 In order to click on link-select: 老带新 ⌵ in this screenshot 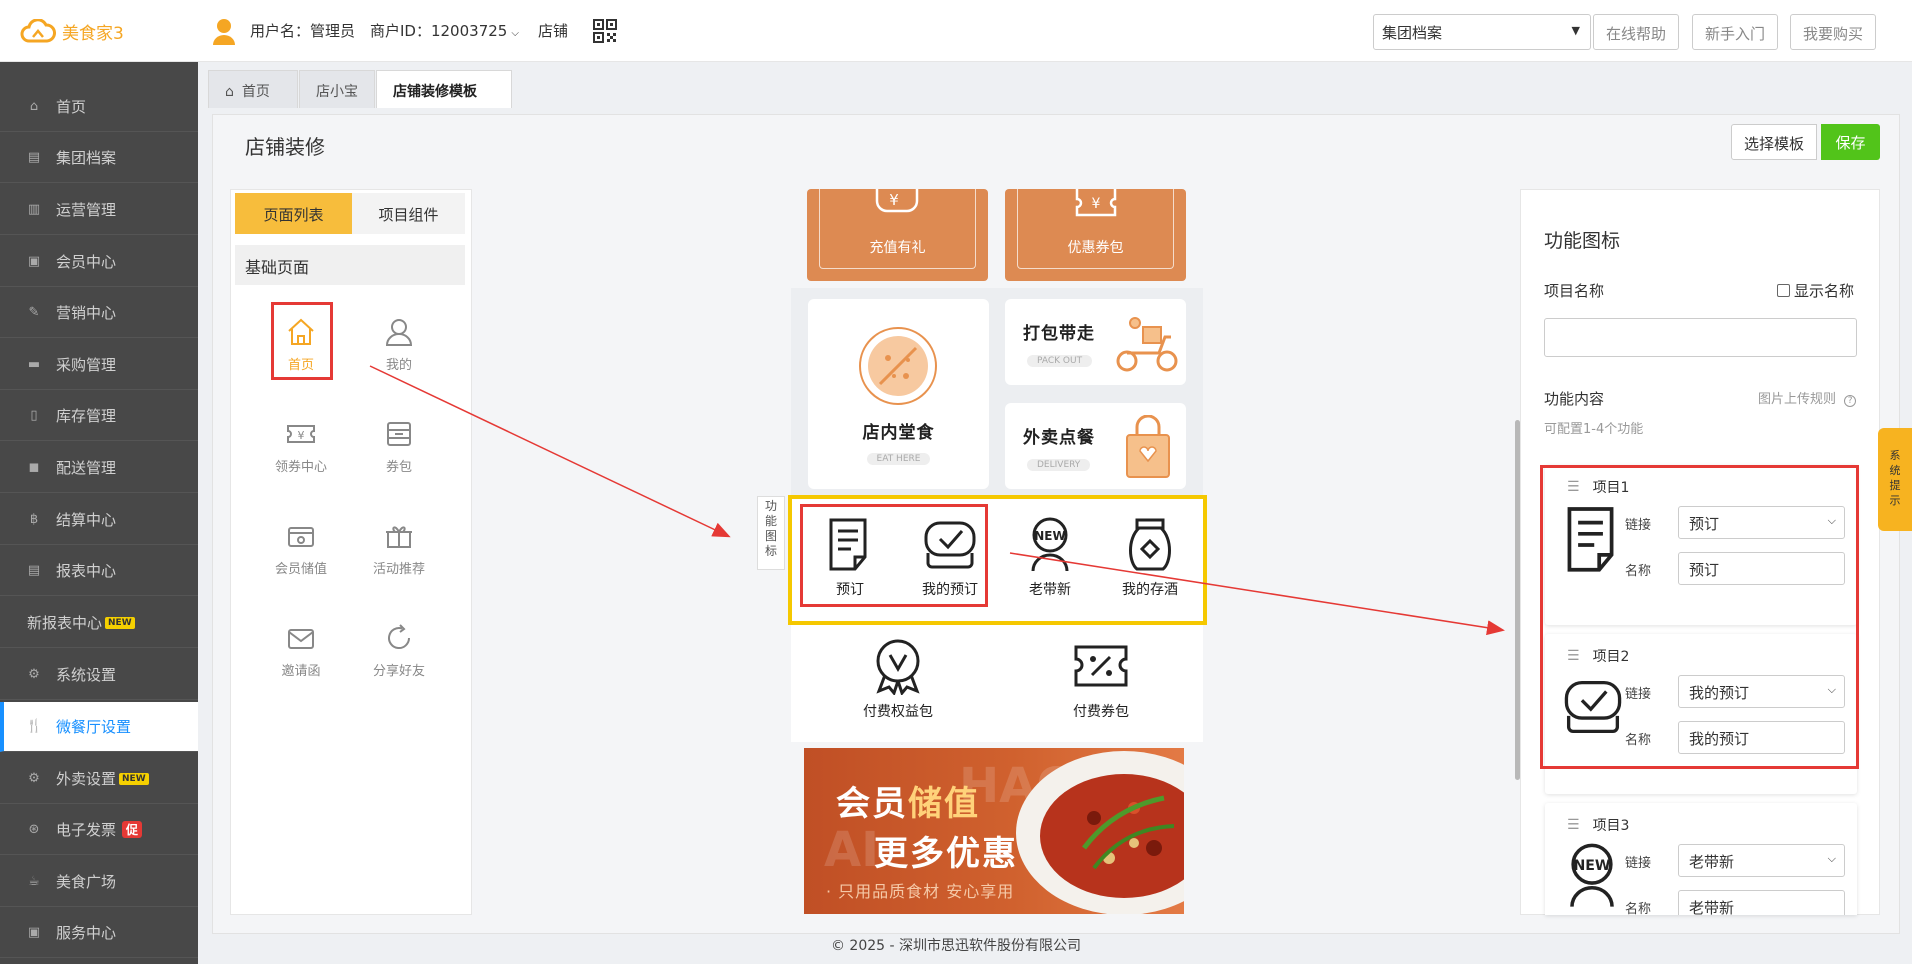, I will do `click(1761, 860)`.